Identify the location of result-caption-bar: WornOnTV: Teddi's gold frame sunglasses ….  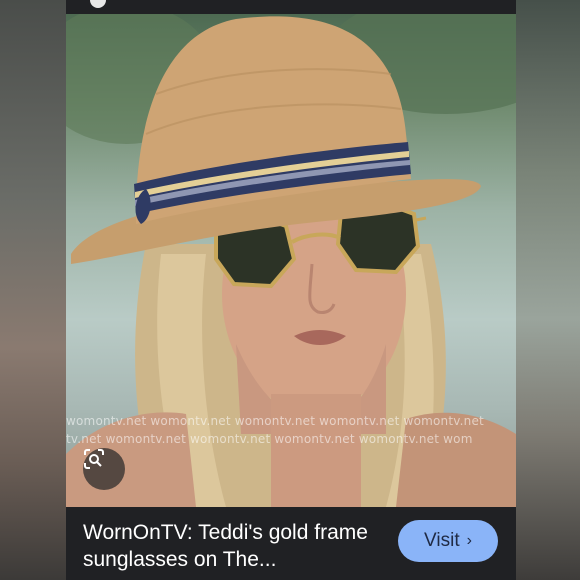
(291, 543).